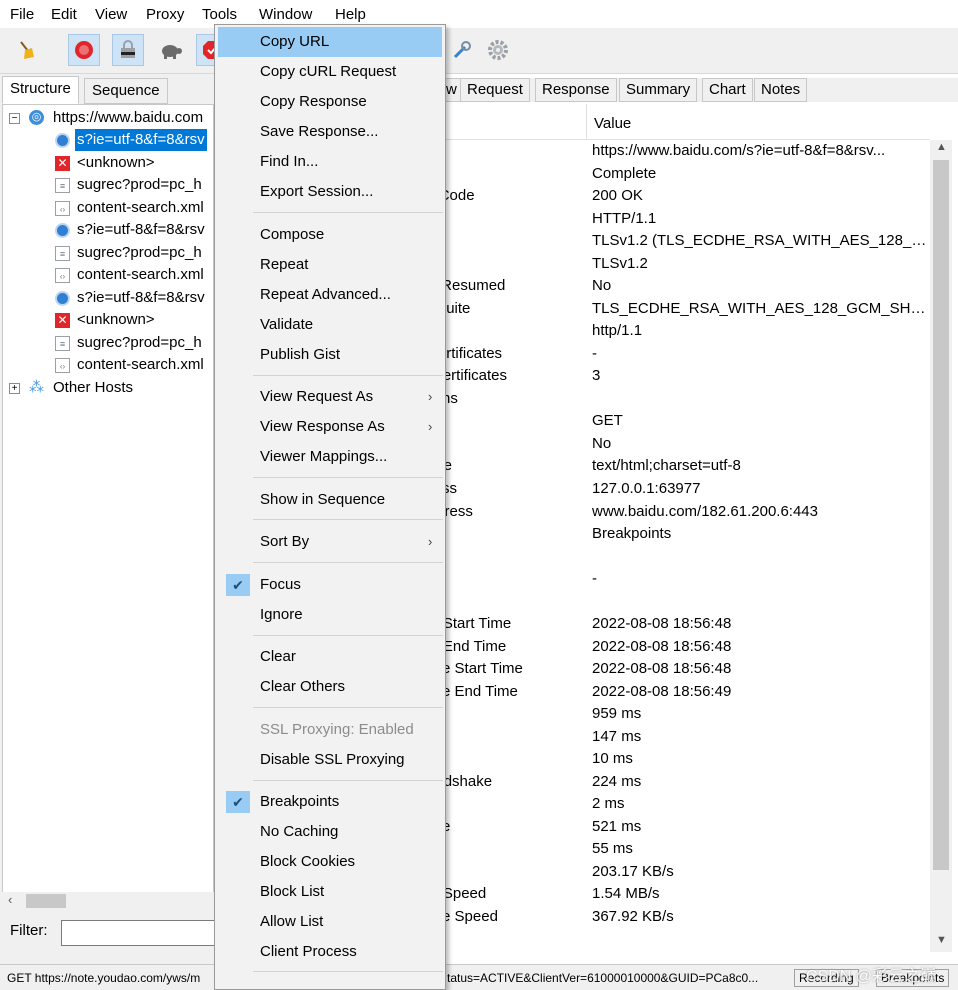 Image resolution: width=958 pixels, height=990 pixels. What do you see at coordinates (330, 832) in the screenshot?
I see `menu-item-no-caching: No Caching` at bounding box center [330, 832].